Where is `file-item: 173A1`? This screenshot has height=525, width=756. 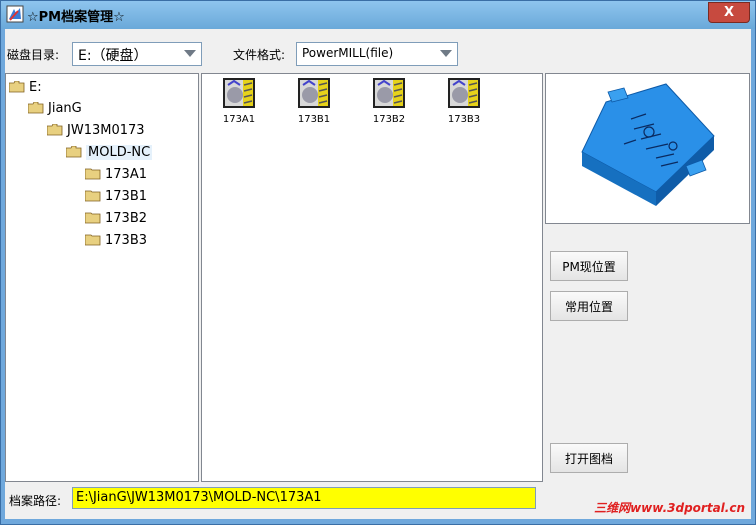
file-item: 173A1 is located at coordinates (239, 101).